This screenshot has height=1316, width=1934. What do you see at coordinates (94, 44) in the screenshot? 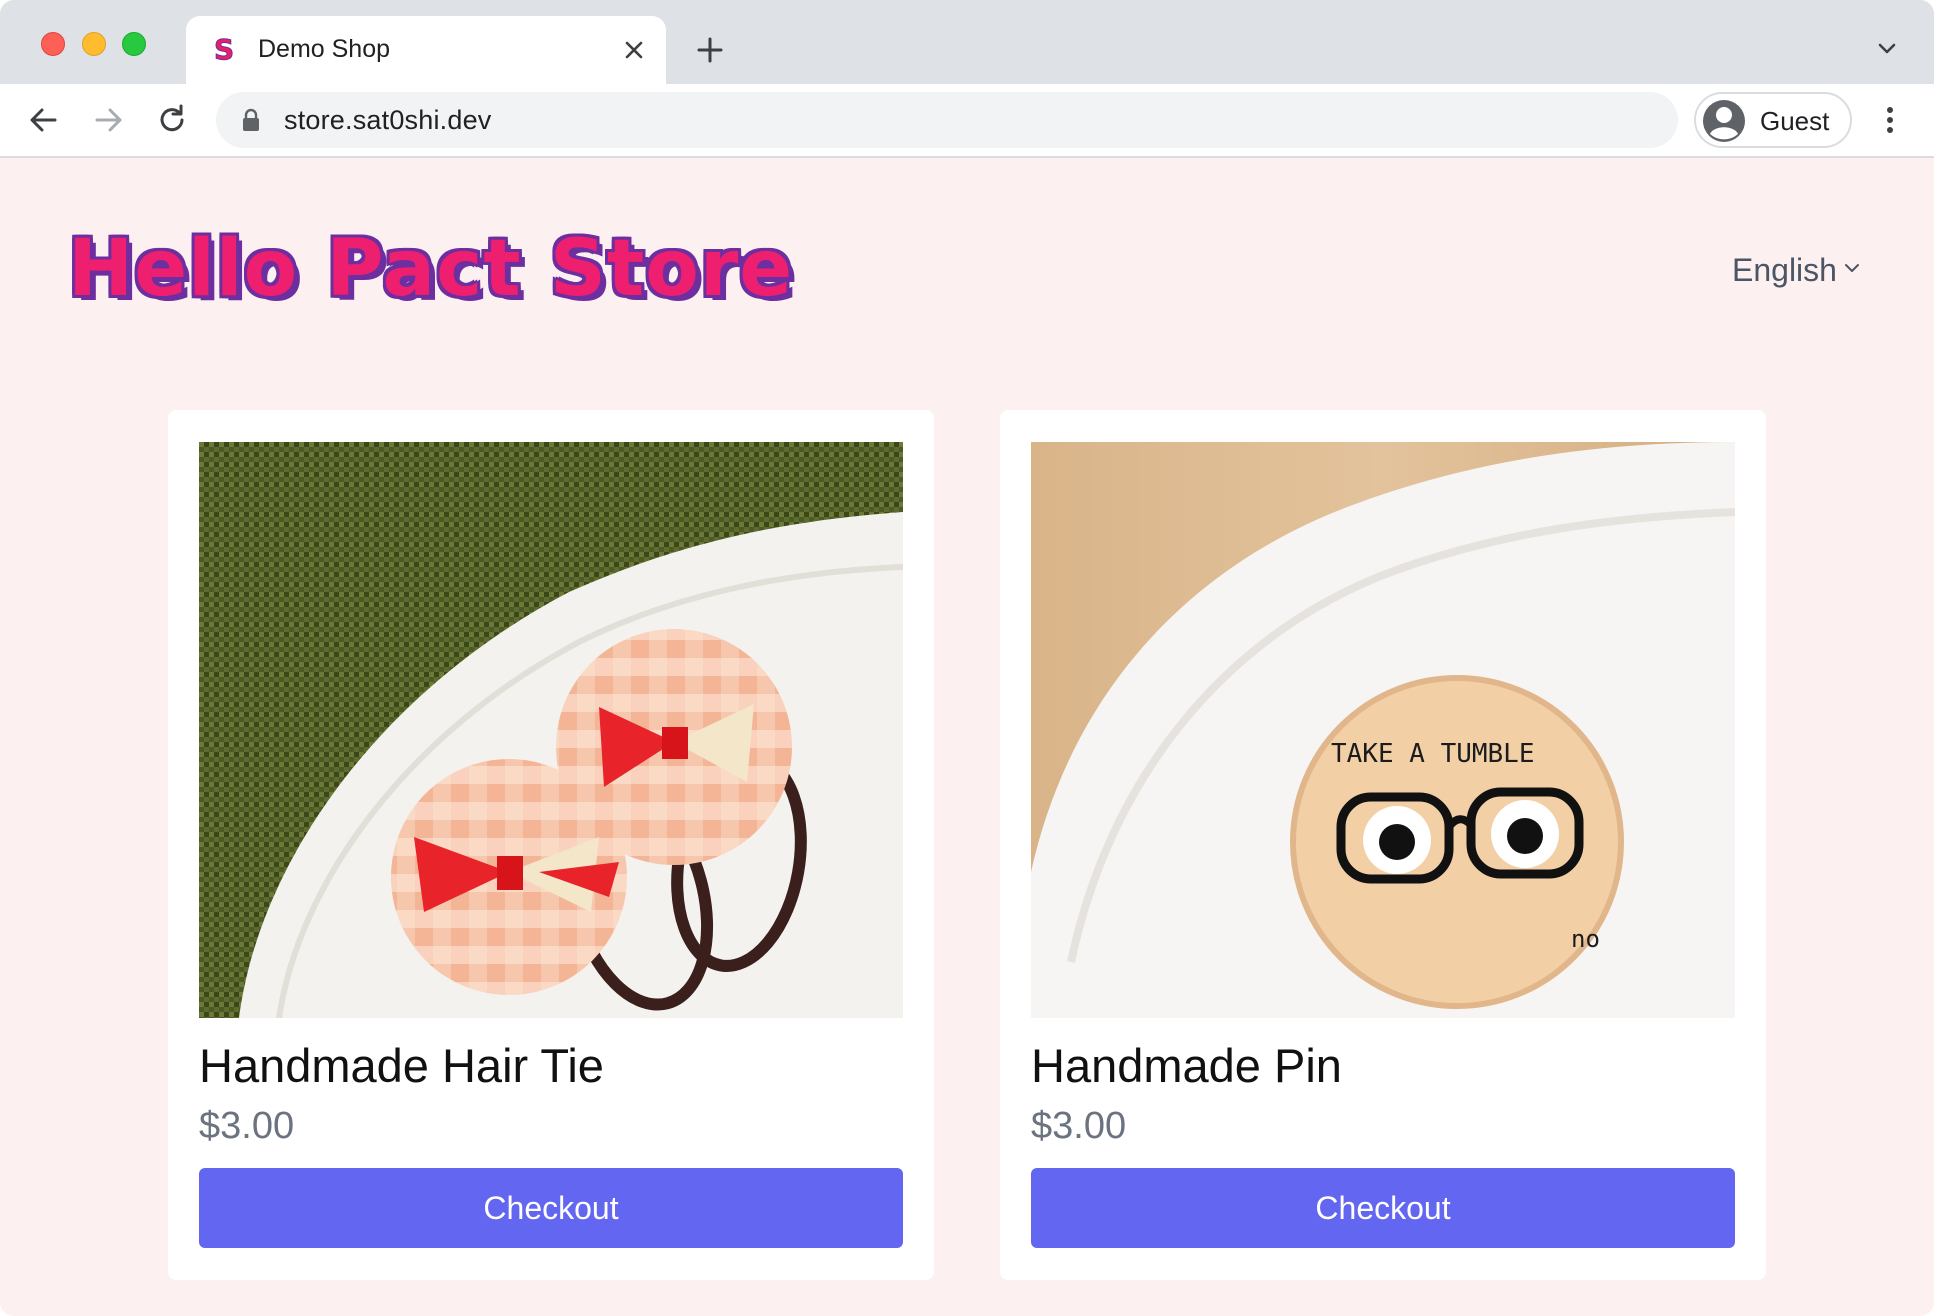
I see `minimize-window-button` at bounding box center [94, 44].